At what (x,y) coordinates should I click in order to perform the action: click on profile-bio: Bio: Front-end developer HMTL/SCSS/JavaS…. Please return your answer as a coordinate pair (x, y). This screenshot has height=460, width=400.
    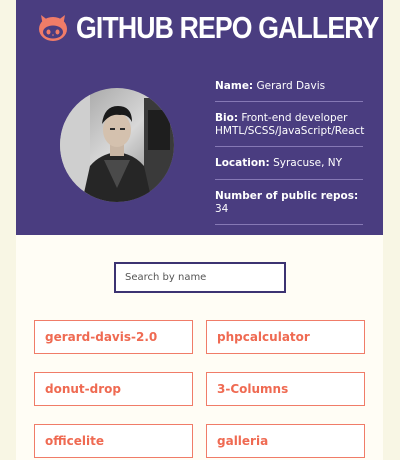
    Looking at the image, I should click on (289, 125).